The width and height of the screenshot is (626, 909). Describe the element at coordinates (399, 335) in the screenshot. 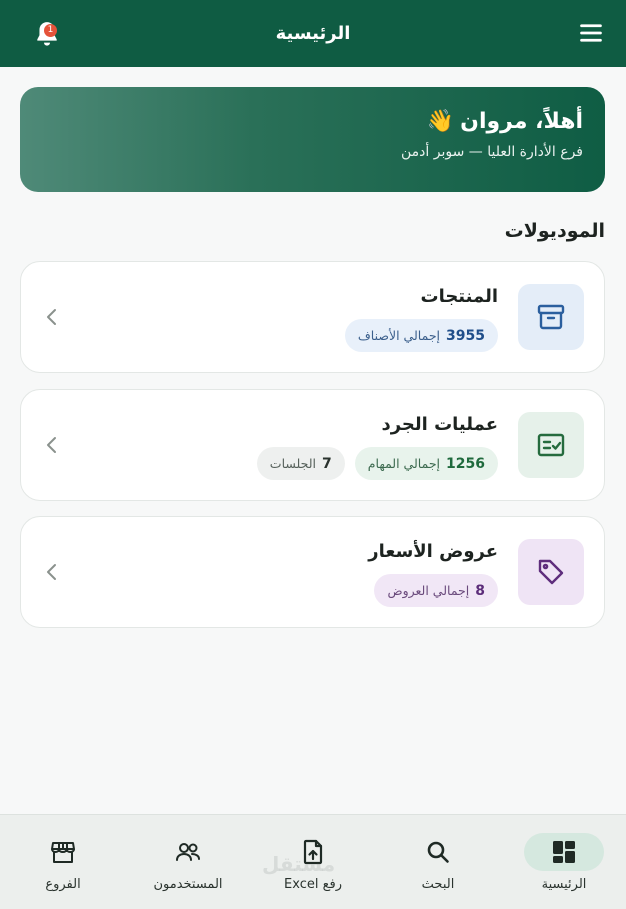

I see `stat-label: إجمالي الأصناف` at that location.